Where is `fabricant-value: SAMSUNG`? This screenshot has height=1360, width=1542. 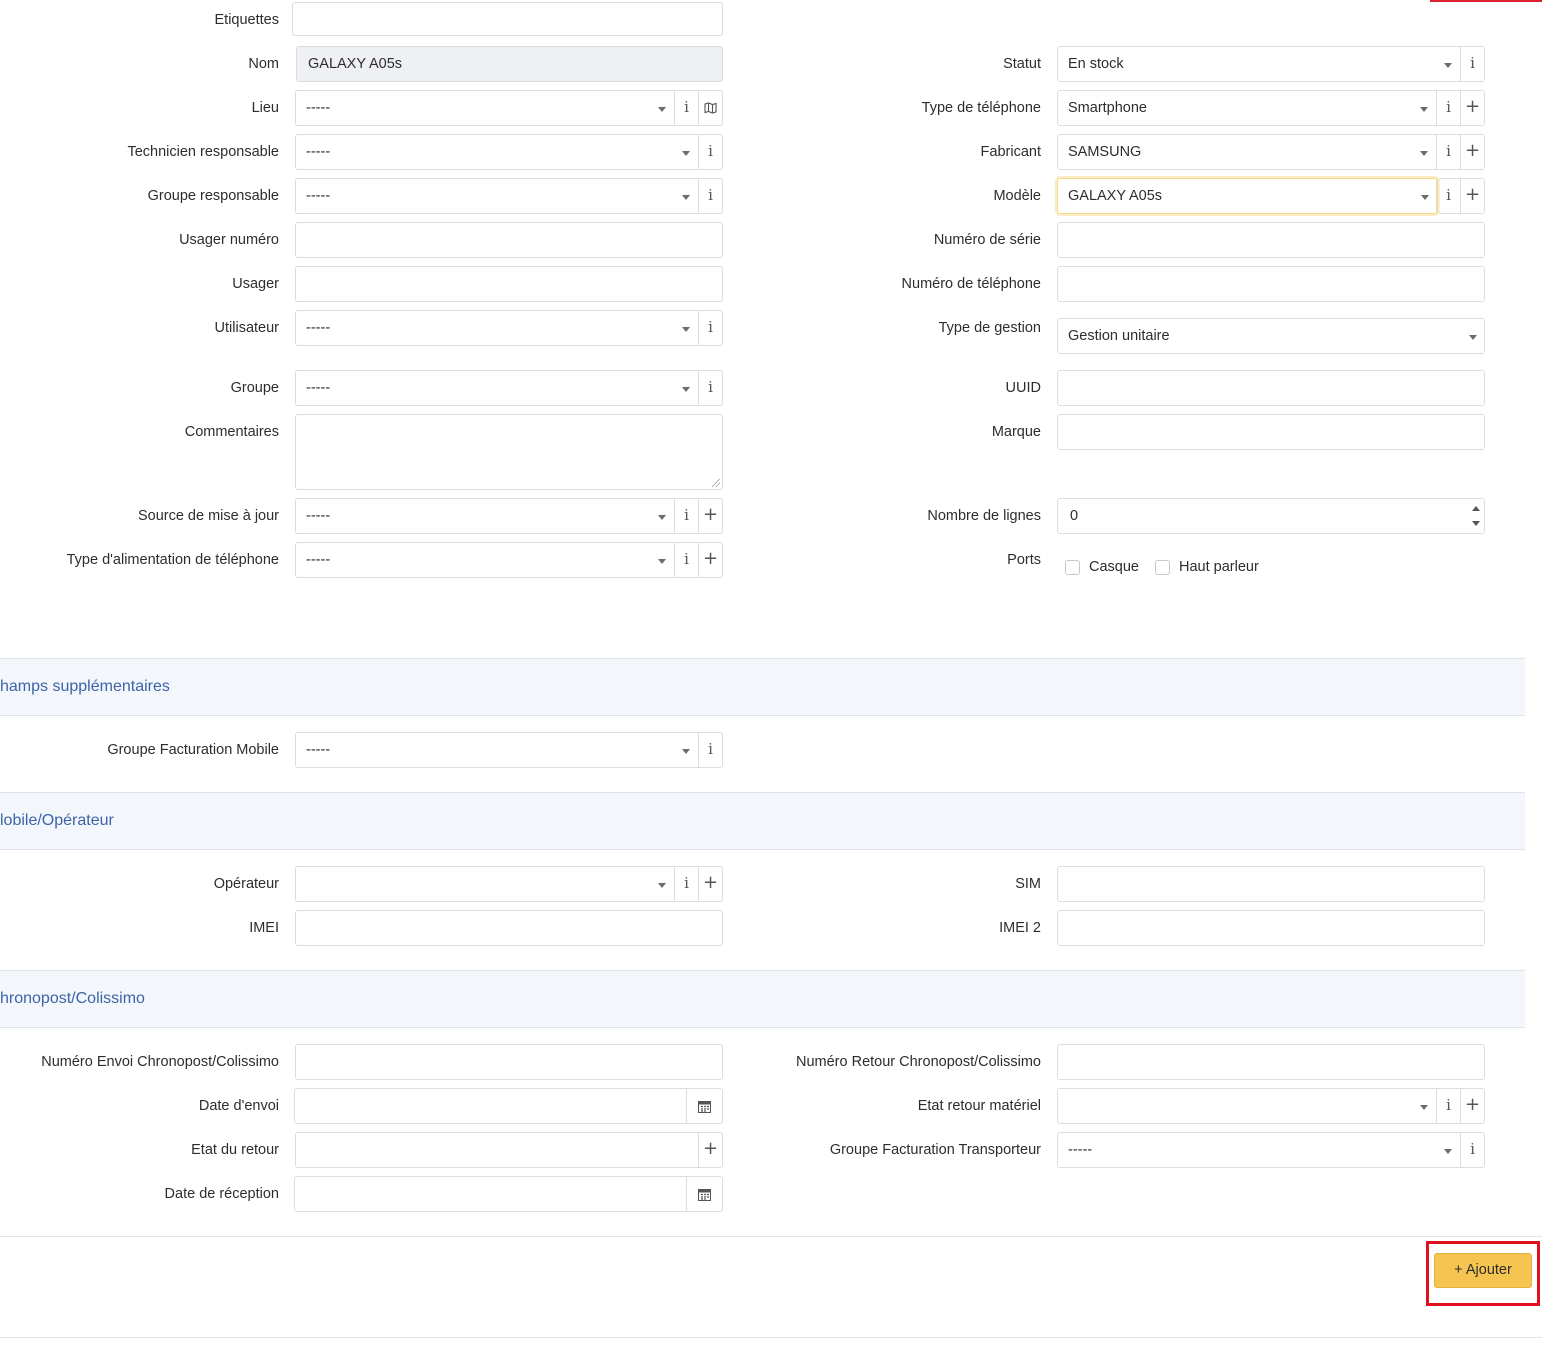 fabricant-value: SAMSUNG is located at coordinates (1105, 152).